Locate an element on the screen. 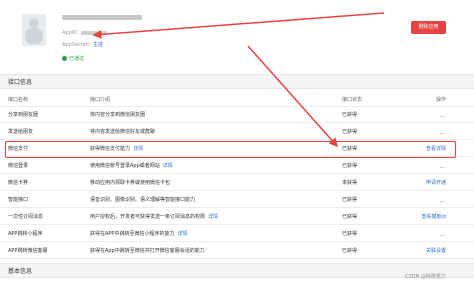  app-name-redacted is located at coordinates (102, 17).